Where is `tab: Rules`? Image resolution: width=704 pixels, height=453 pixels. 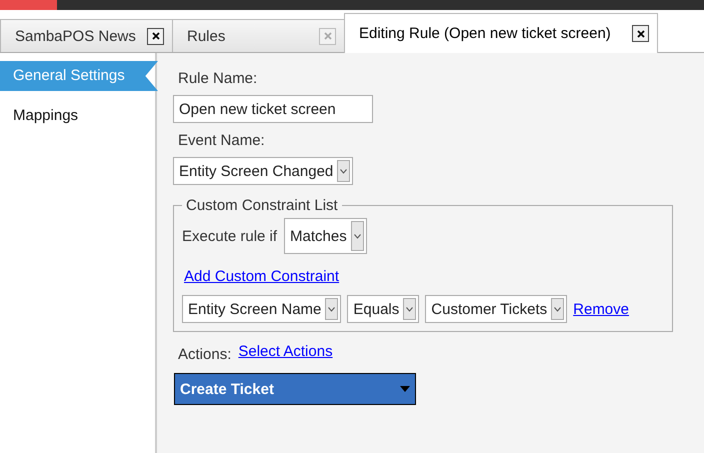
tab: Rules is located at coordinates (258, 35).